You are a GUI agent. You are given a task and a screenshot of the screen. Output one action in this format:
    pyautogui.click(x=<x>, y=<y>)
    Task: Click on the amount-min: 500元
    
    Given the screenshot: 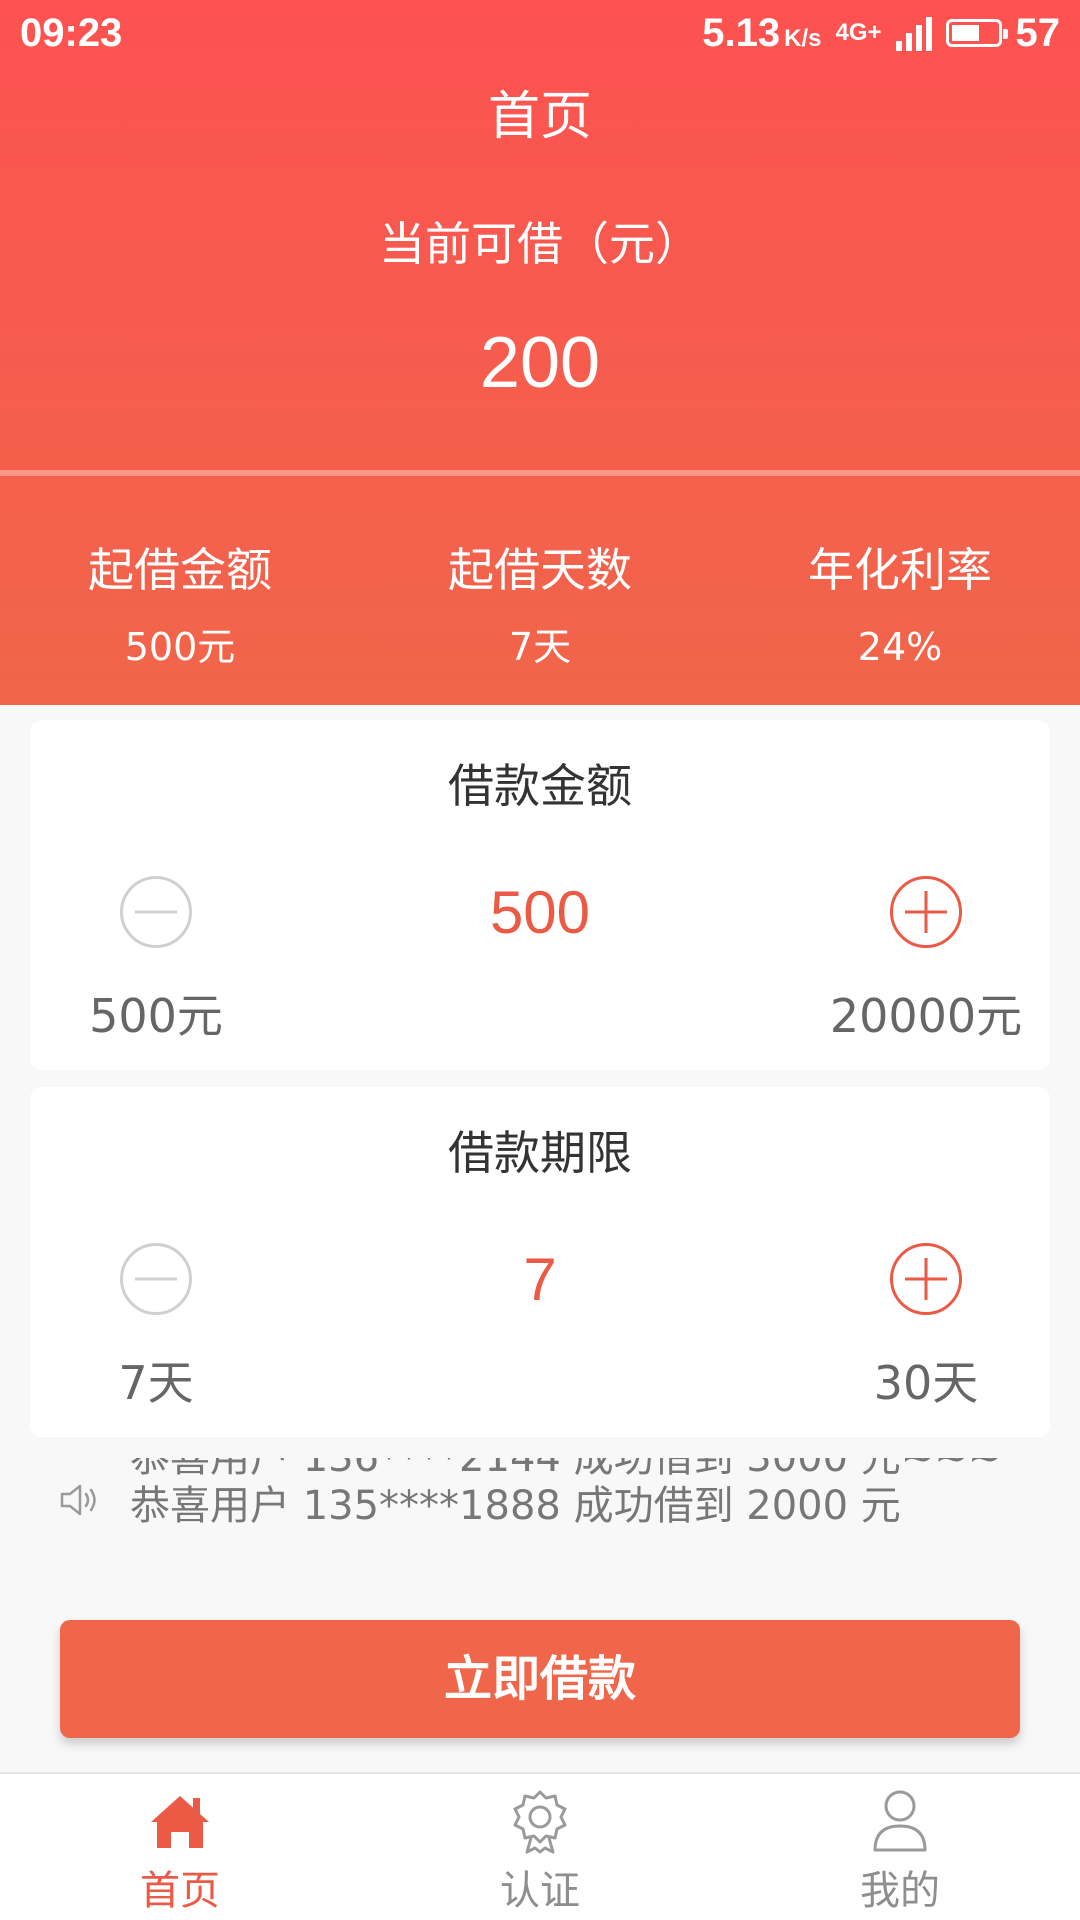 What is the action you would take?
    pyautogui.click(x=156, y=1016)
    